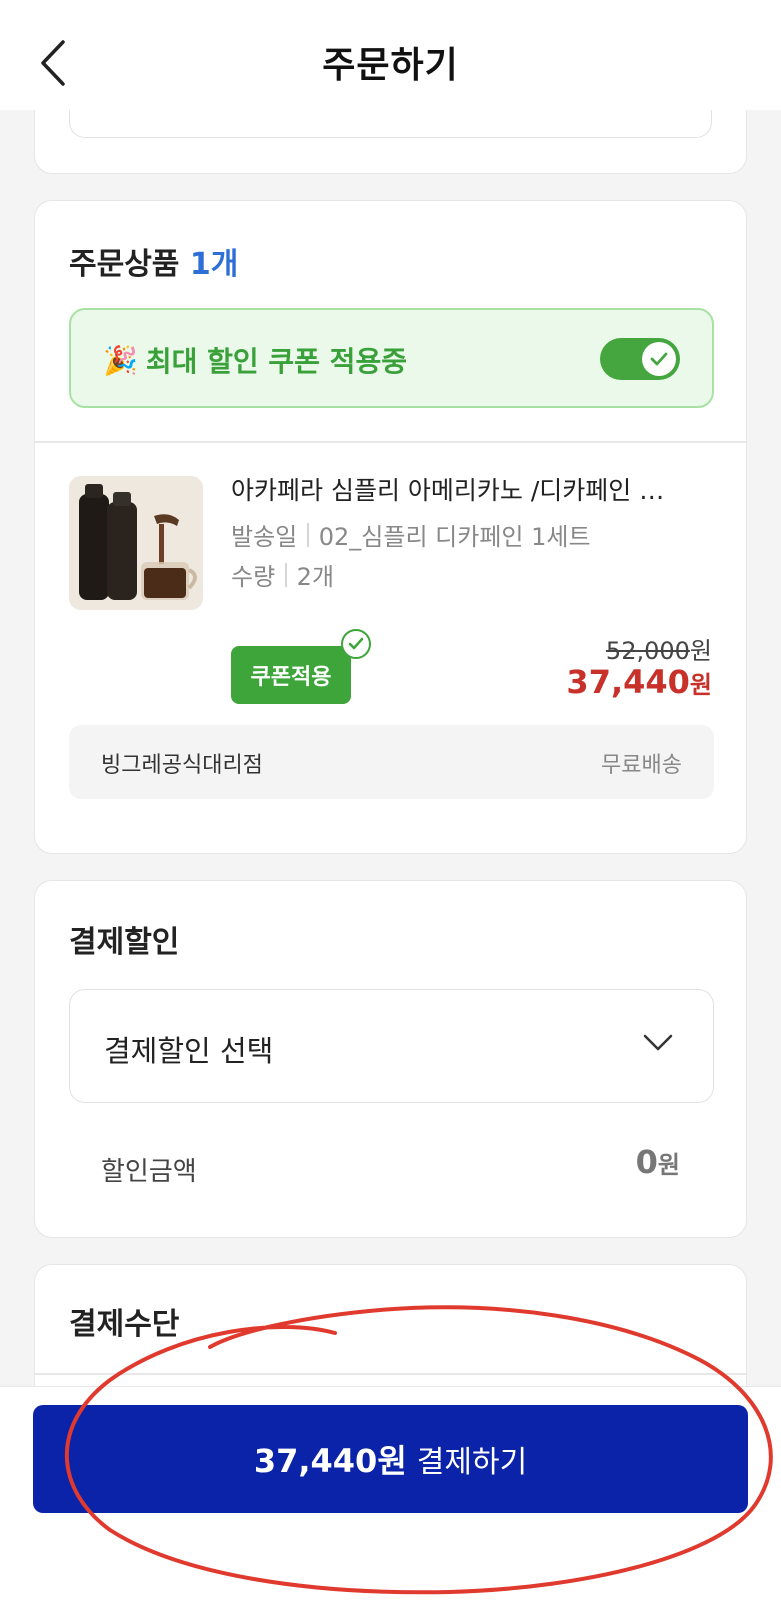 Image resolution: width=781 pixels, height=1600 pixels. Describe the element at coordinates (640, 359) in the screenshot. I see `coupon-toggle` at that location.